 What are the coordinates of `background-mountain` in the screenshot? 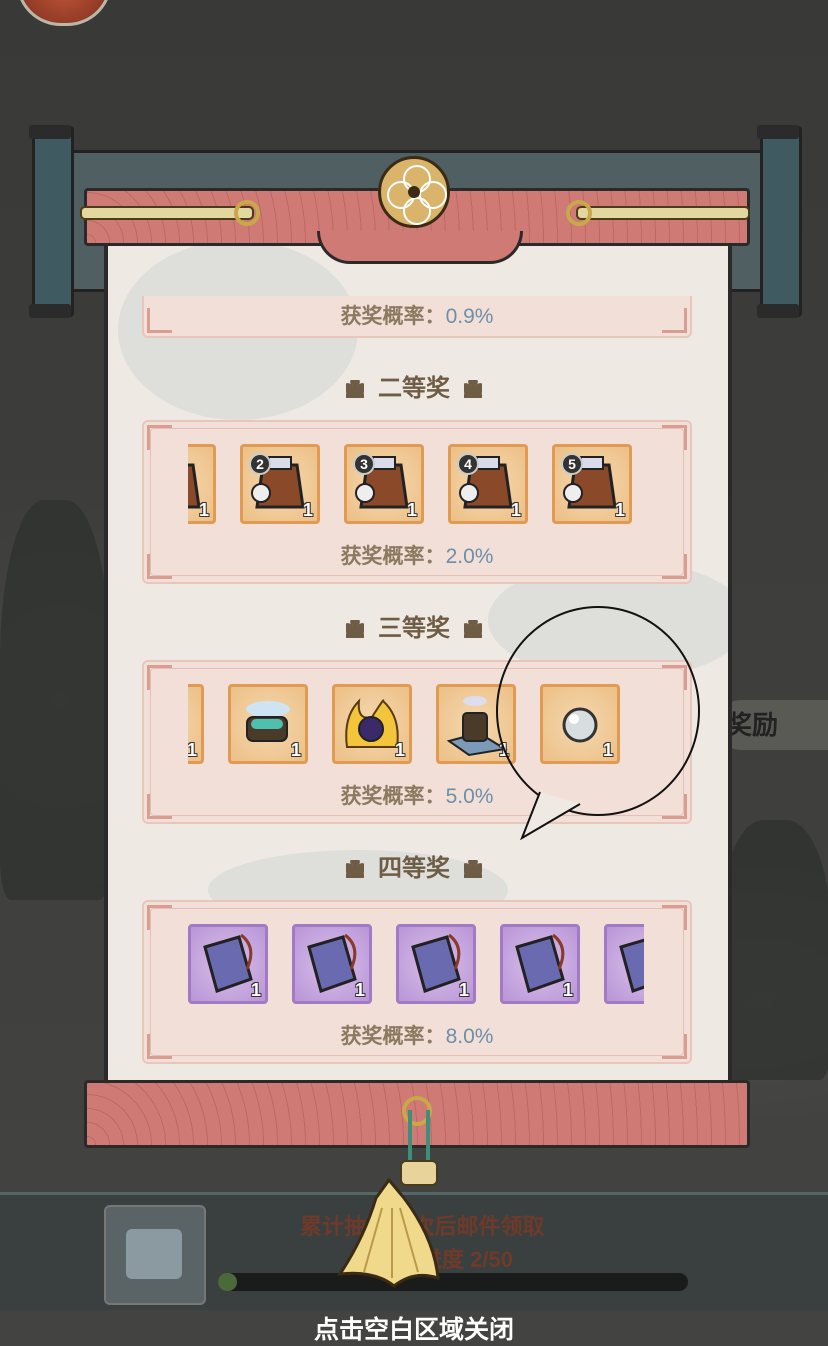 It's located at (55, 700).